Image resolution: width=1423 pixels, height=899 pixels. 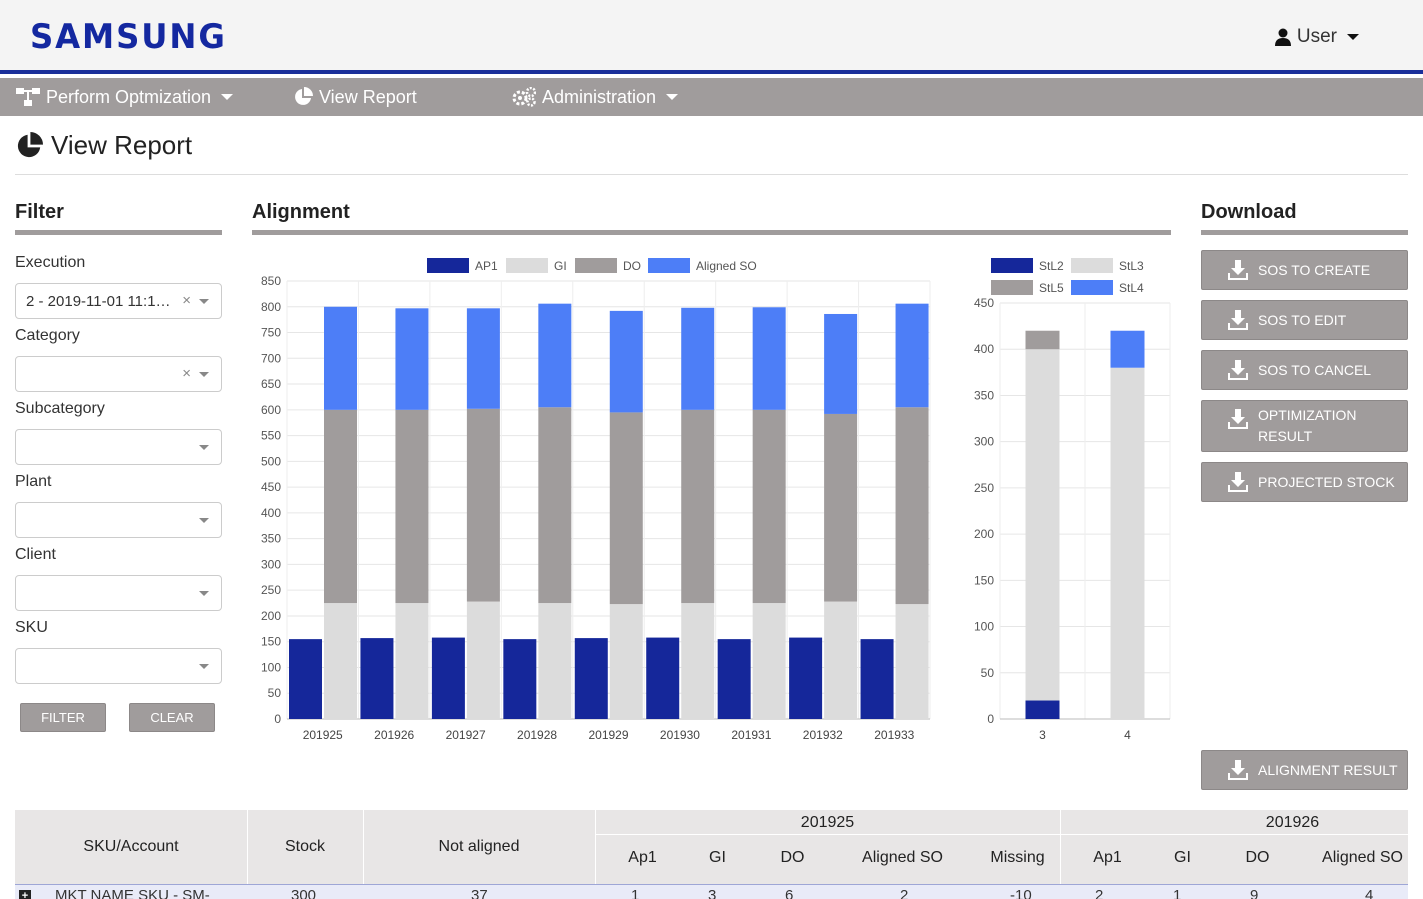 I want to click on plant-label: Plant, so click(x=33, y=481).